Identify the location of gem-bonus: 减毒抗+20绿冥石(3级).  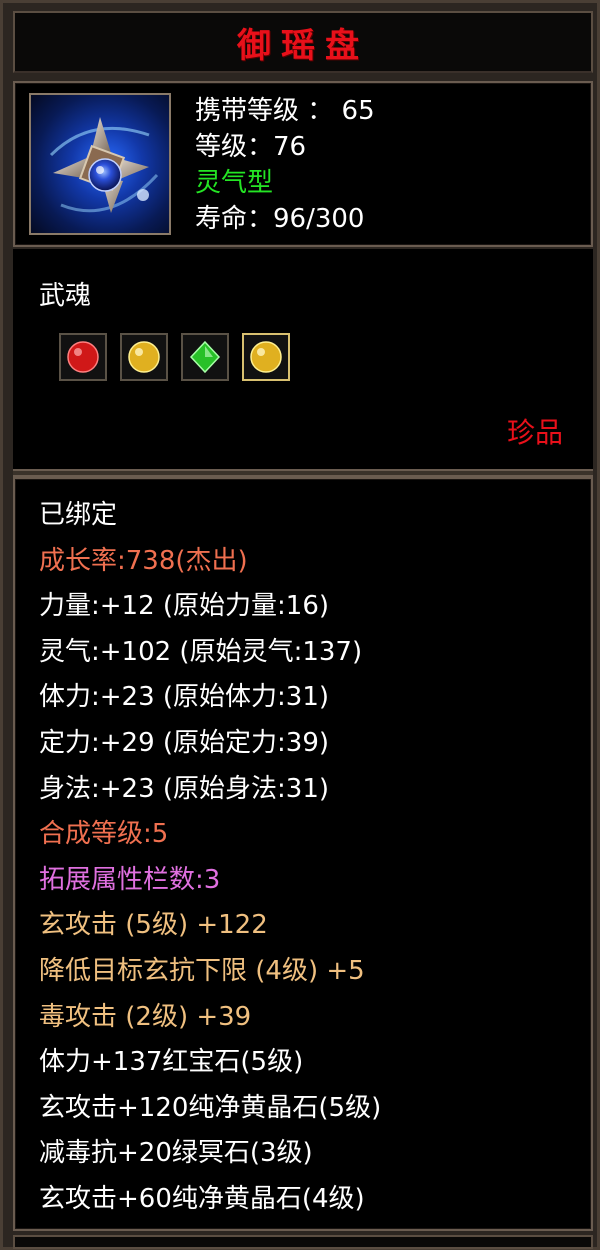
(176, 1153).